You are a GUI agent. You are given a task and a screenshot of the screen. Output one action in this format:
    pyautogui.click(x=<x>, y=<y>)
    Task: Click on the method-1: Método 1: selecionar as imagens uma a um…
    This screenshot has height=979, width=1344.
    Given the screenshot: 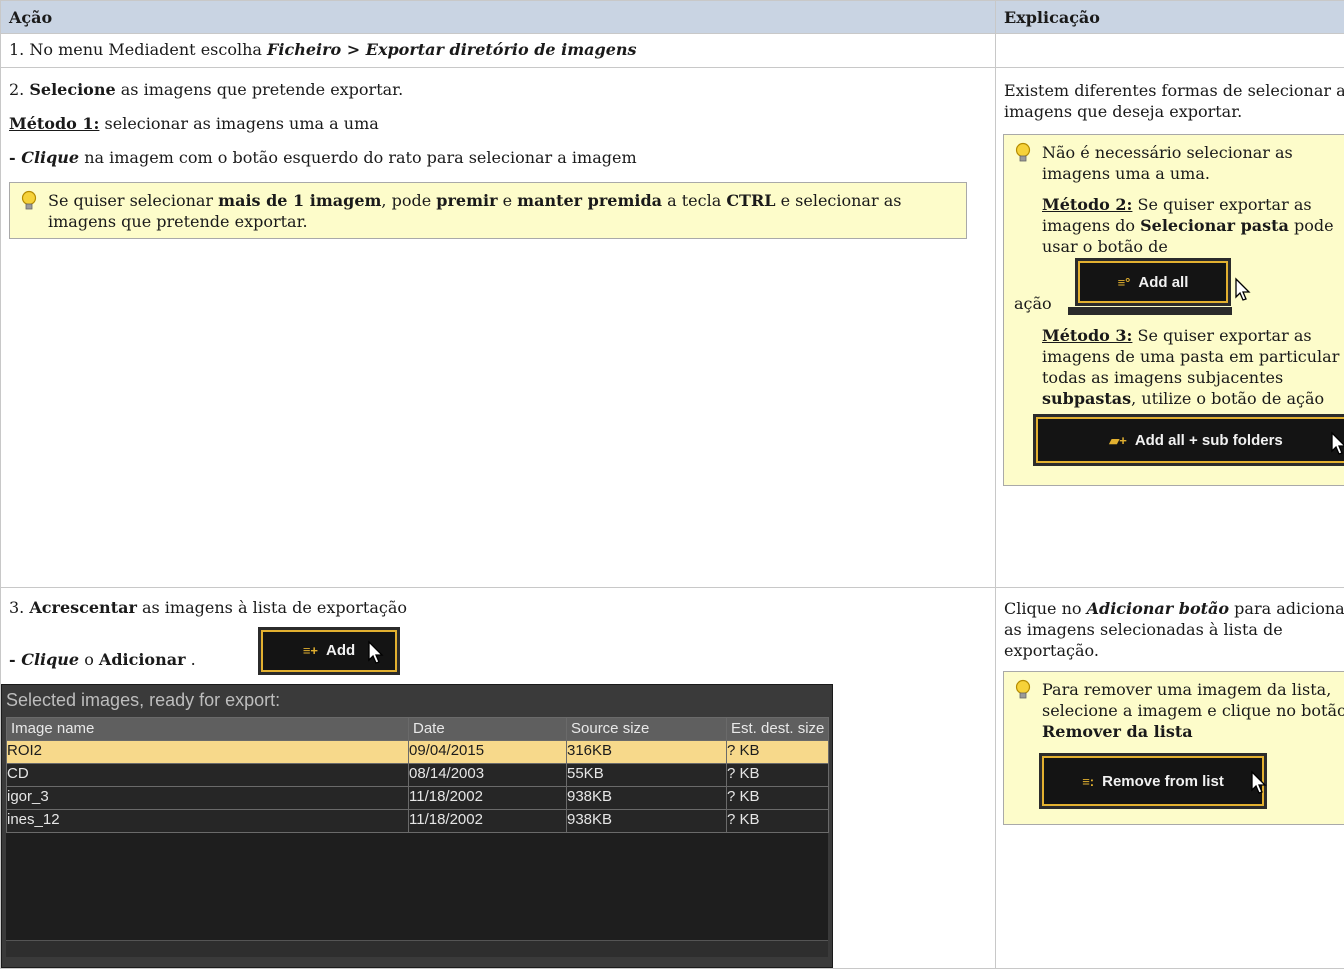 What is the action you would take?
    pyautogui.click(x=194, y=123)
    